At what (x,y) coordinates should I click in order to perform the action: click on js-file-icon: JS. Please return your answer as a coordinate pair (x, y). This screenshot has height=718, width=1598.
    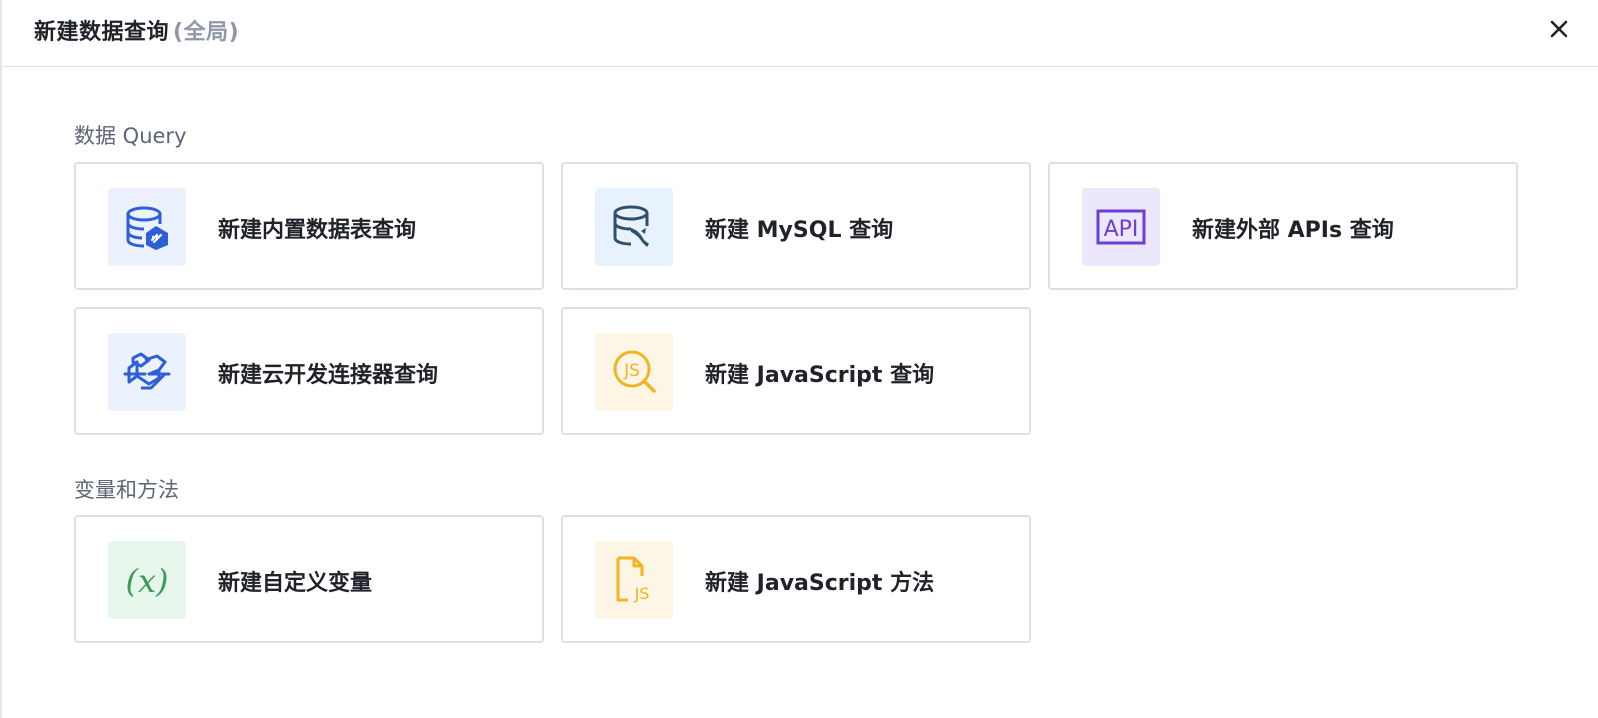
    Looking at the image, I should click on (633, 579).